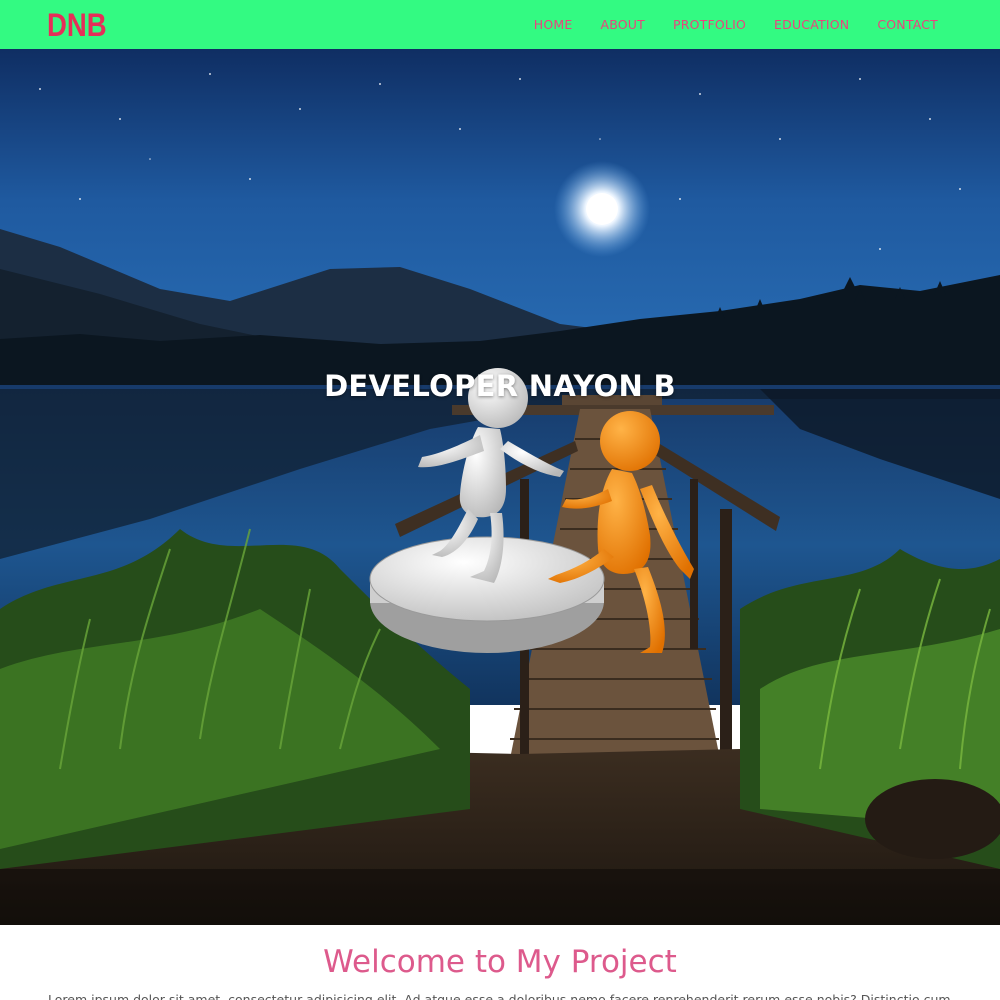 This screenshot has width=1000, height=1000. Describe the element at coordinates (500, 386) in the screenshot. I see `hero-title: DEVELOPER NAYON B` at that location.